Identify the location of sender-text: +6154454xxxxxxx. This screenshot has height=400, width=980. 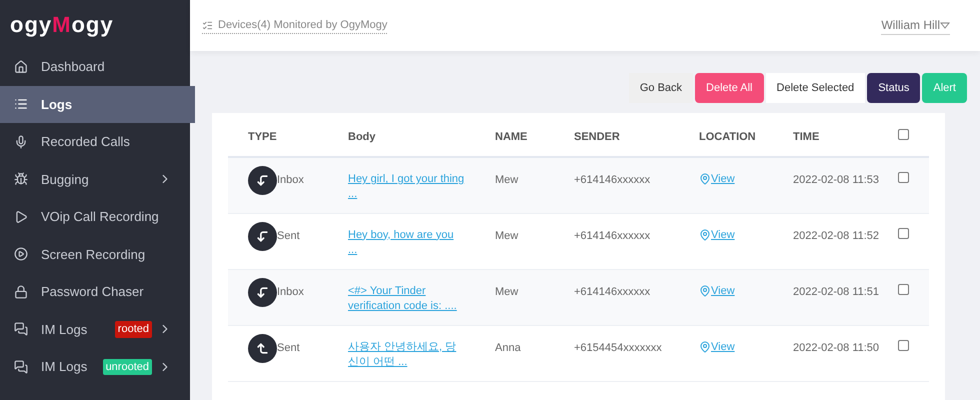
(618, 348).